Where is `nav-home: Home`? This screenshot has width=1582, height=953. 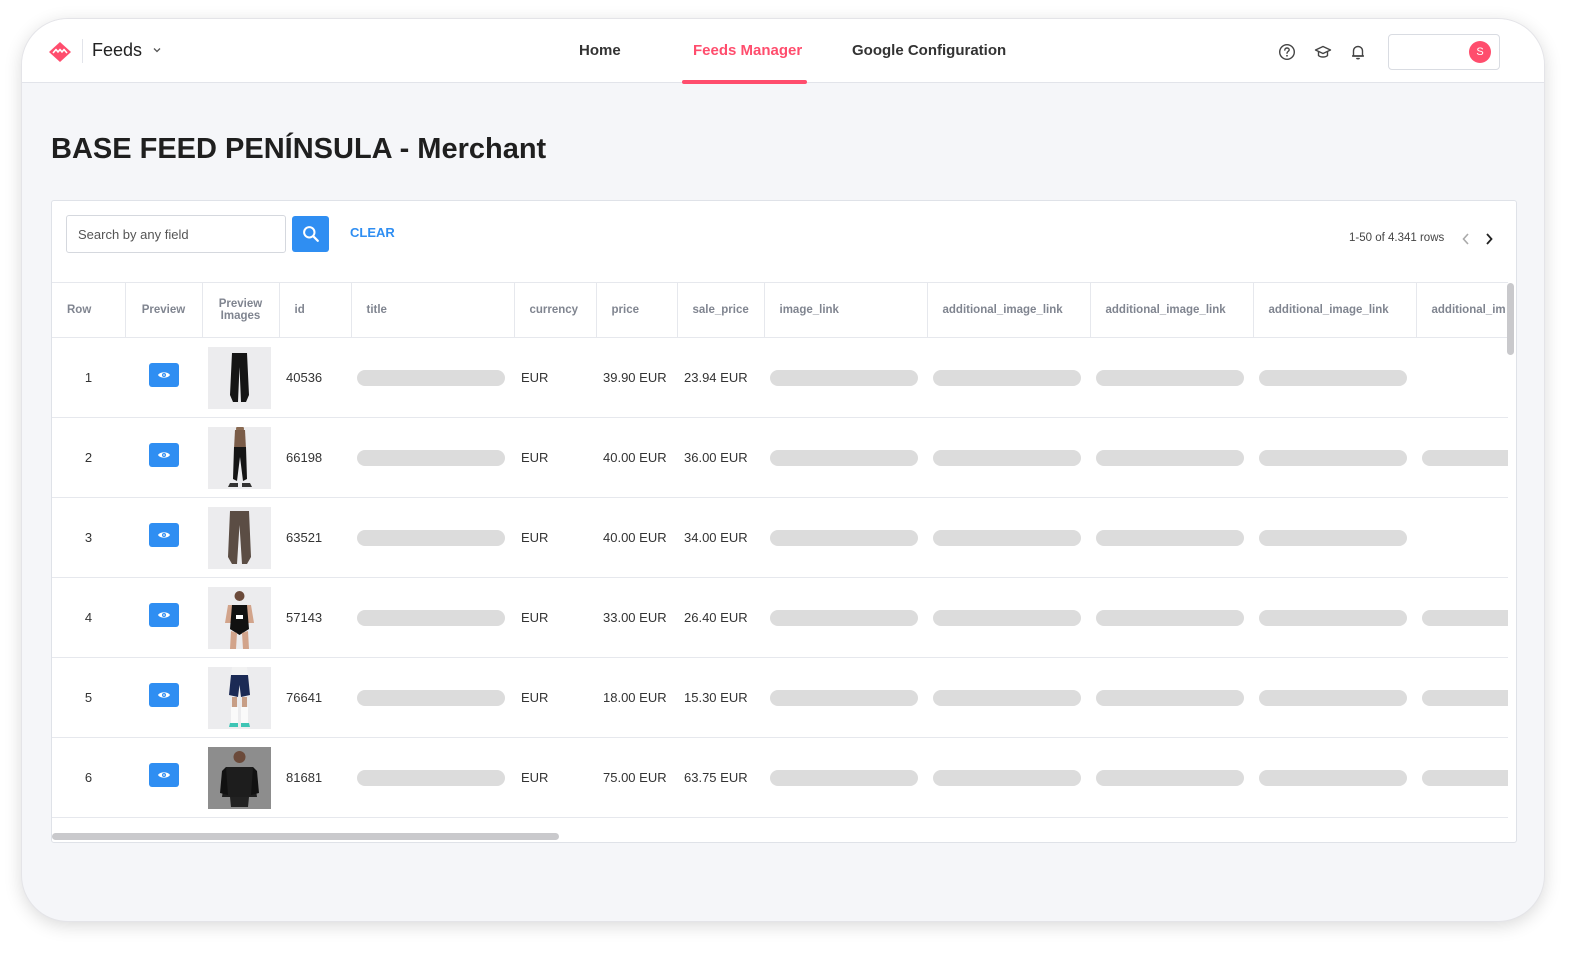 nav-home: Home is located at coordinates (600, 50).